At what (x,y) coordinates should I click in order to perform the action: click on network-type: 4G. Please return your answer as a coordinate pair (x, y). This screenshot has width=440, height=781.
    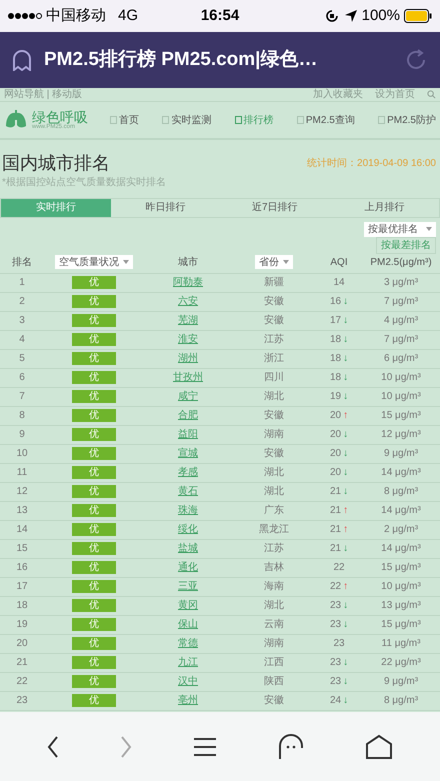
    Looking at the image, I should click on (128, 16).